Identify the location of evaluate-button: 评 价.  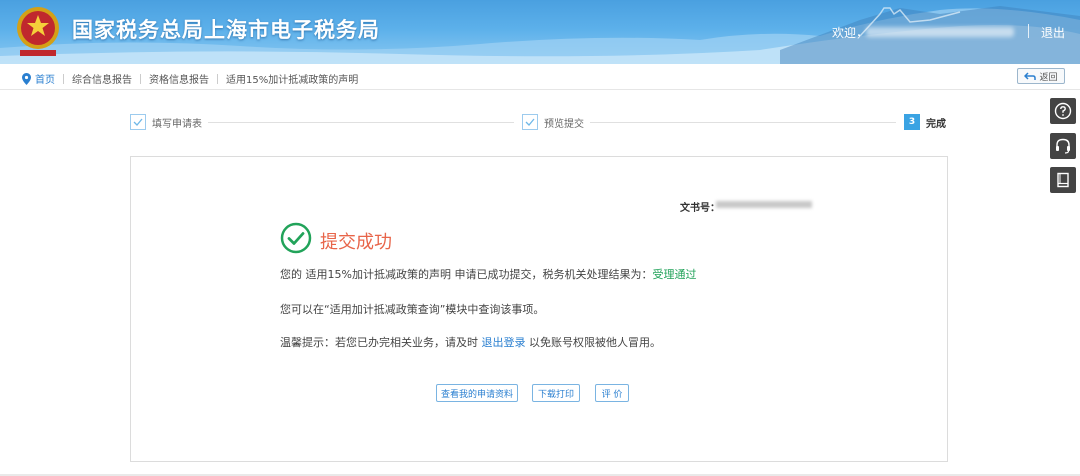
(612, 393).